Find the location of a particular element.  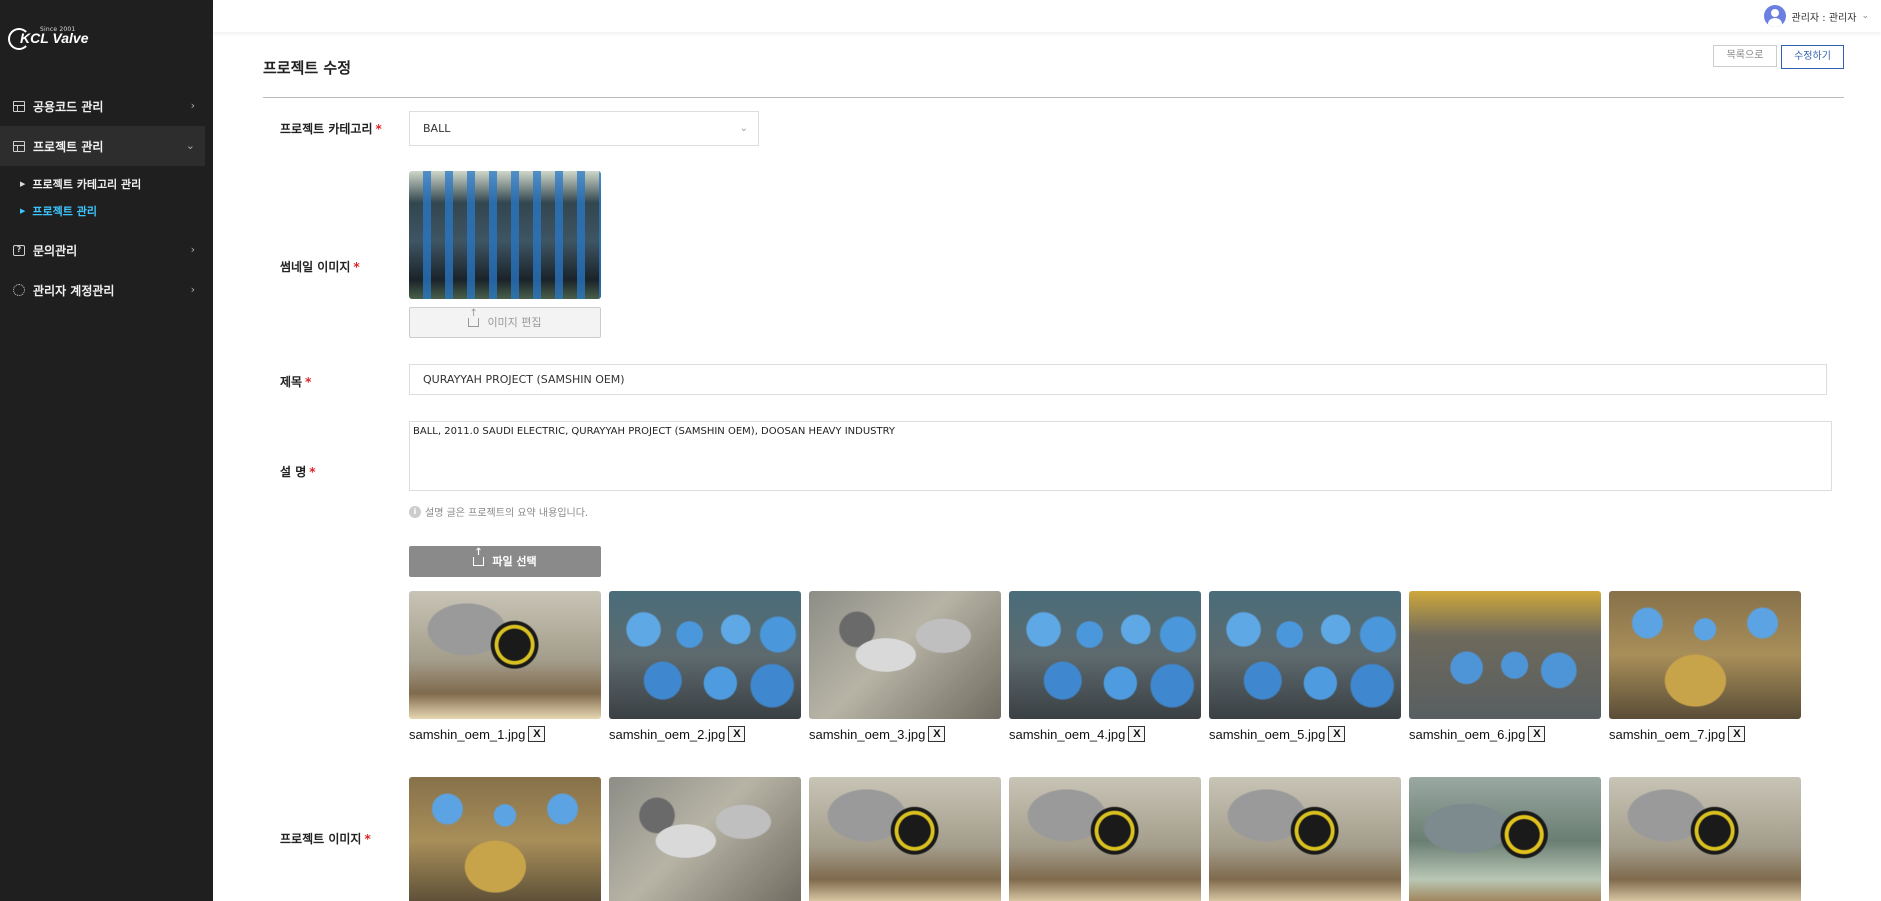

help-icon: ? is located at coordinates (19, 250).